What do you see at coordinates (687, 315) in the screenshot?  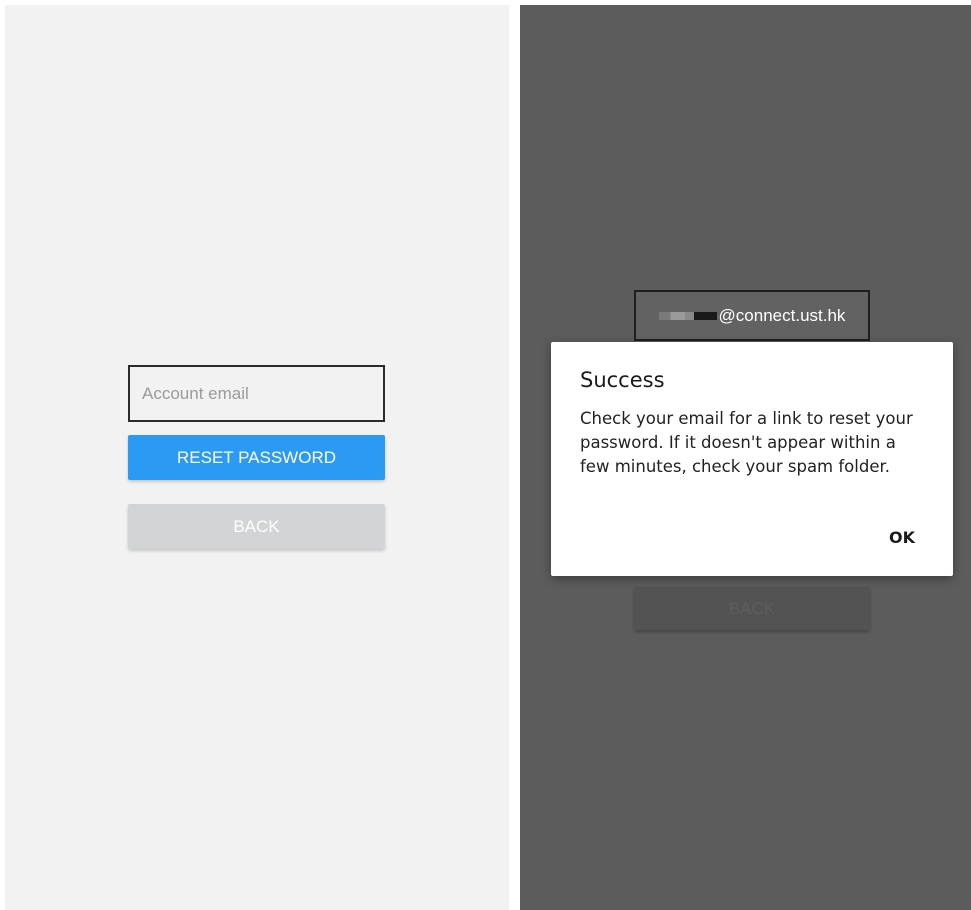 I see `redacted-email-prefix` at bounding box center [687, 315].